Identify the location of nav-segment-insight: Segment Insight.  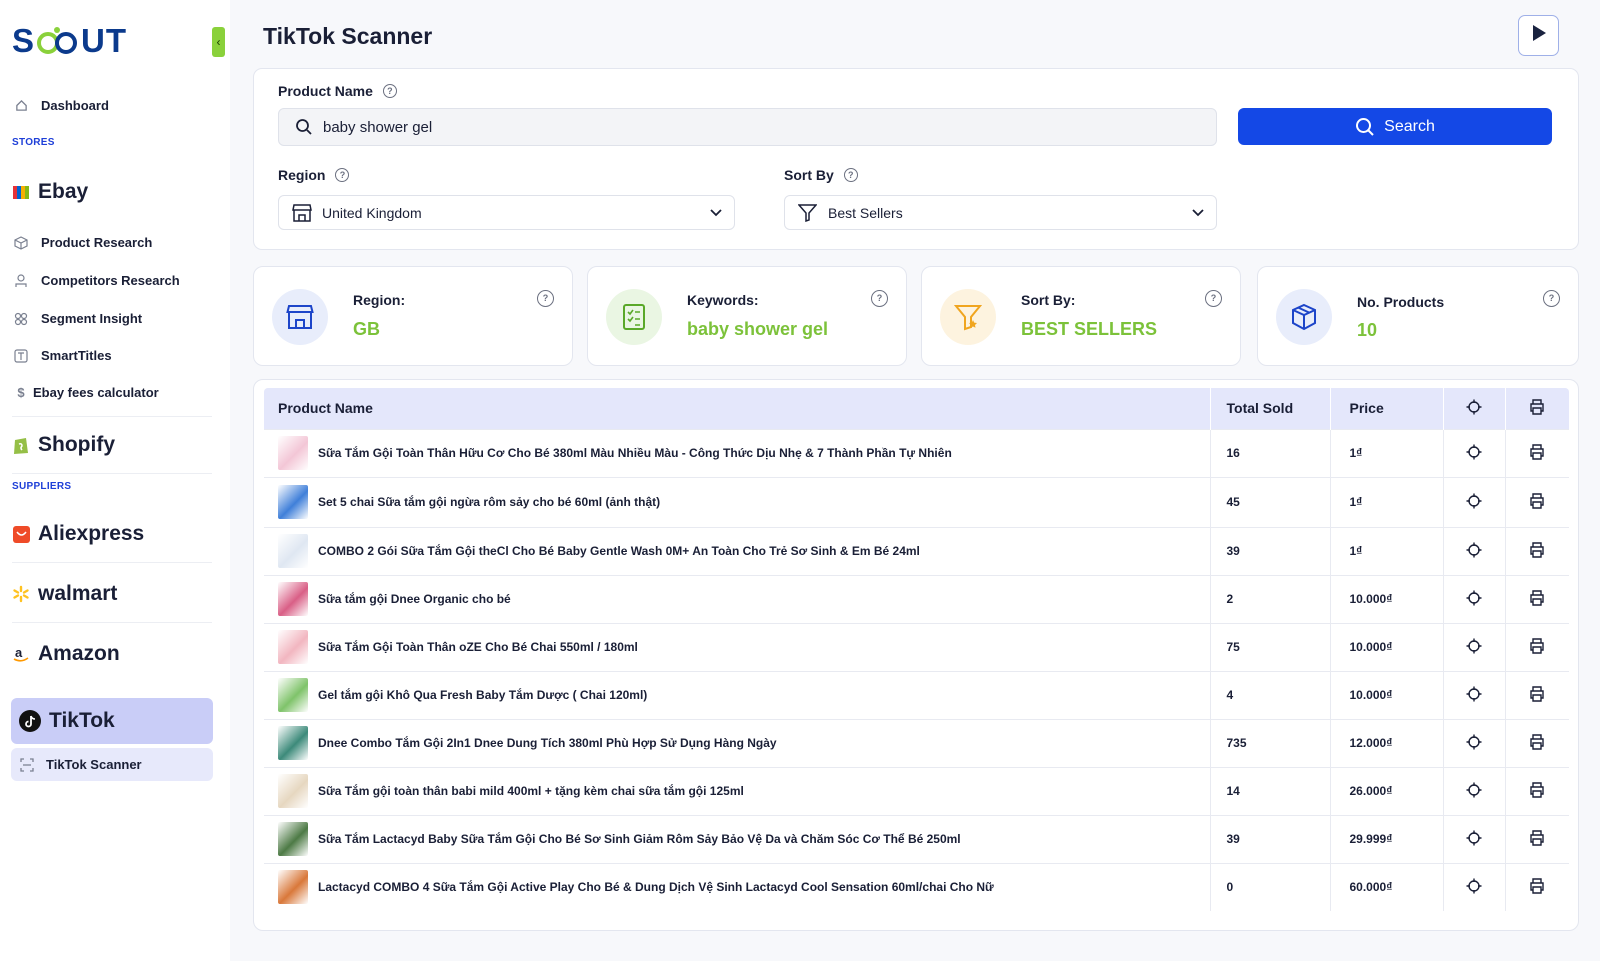
(78, 318).